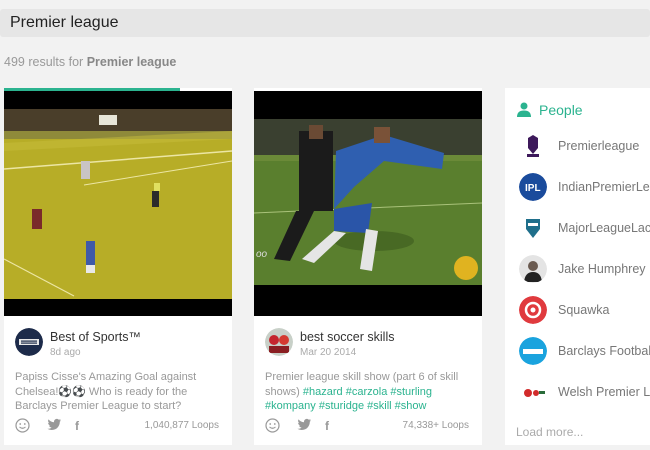 The height and width of the screenshot is (450, 650). What do you see at coordinates (44, 62) in the screenshot?
I see `results-count-text: 499 results for` at bounding box center [44, 62].